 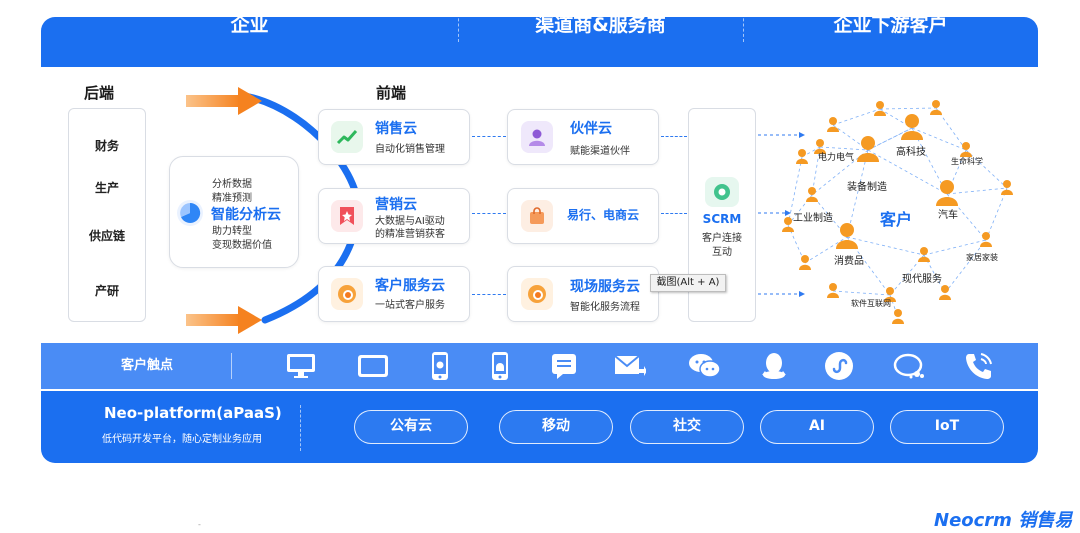 I want to click on ecommerce-bag-icon, so click(x=537, y=216).